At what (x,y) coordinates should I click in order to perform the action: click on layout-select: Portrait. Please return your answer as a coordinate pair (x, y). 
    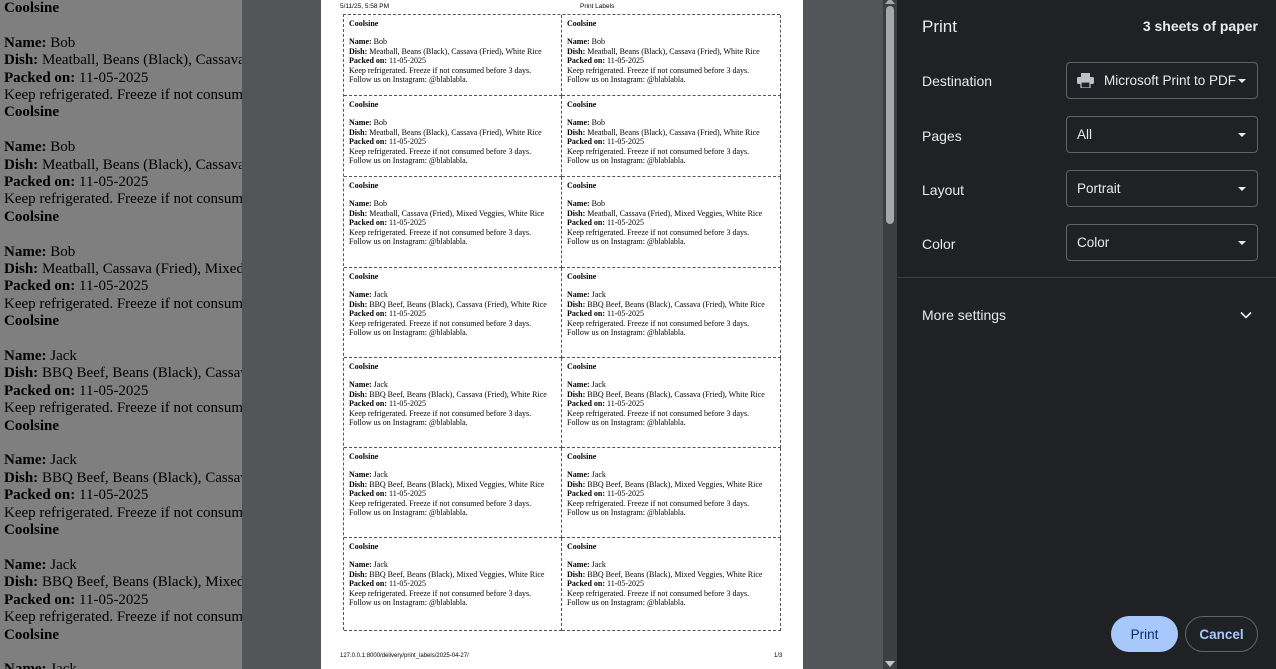
    Looking at the image, I should click on (1162, 188).